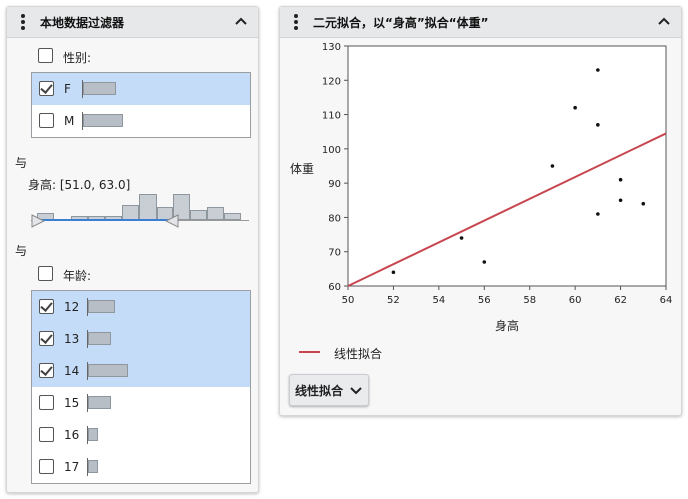  I want to click on linear-fit-button-label: 线性拟合, so click(319, 391).